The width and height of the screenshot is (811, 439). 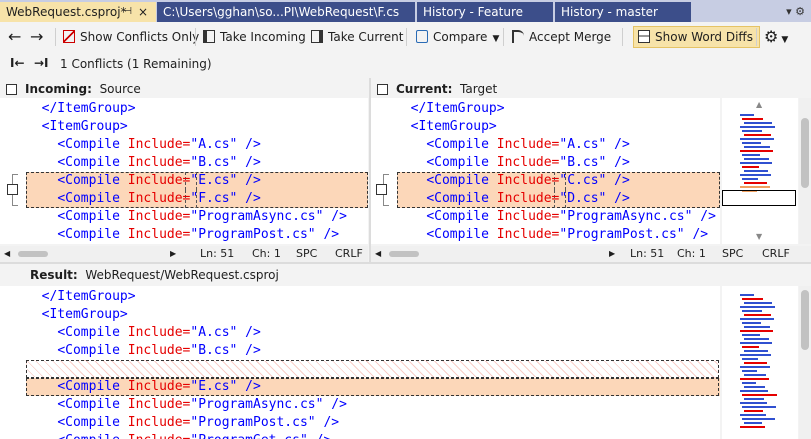 I want to click on settings-gear-icon: ⚙ ▼, so click(x=776, y=37).